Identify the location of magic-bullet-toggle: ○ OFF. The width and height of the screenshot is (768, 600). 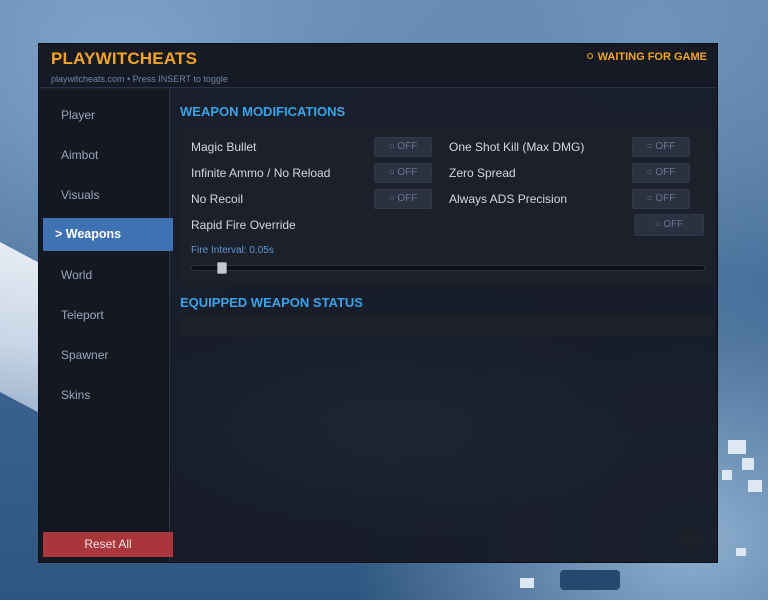
(403, 147).